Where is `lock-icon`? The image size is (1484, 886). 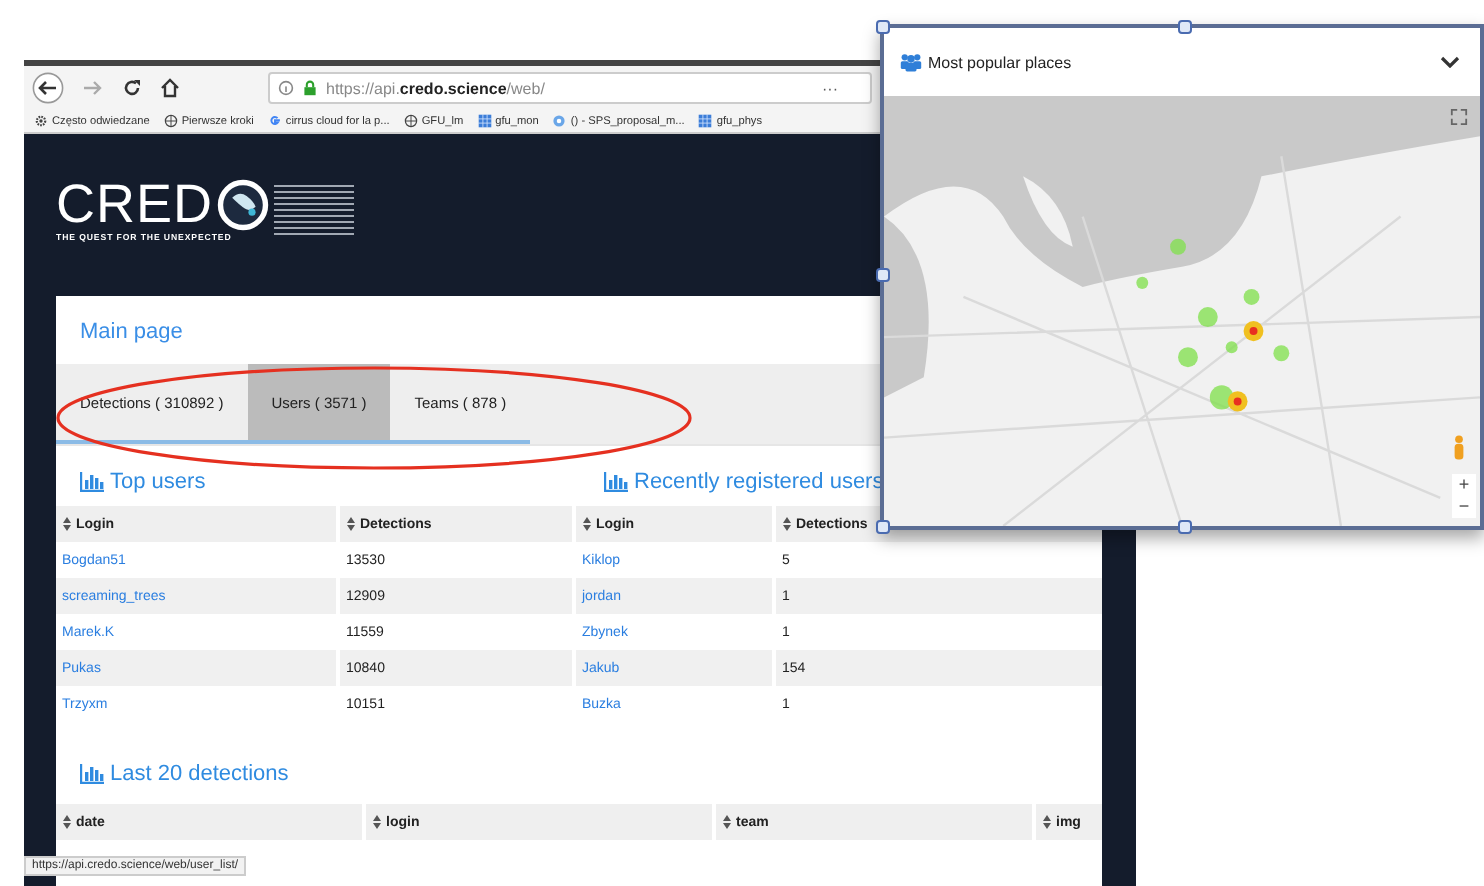 lock-icon is located at coordinates (310, 88).